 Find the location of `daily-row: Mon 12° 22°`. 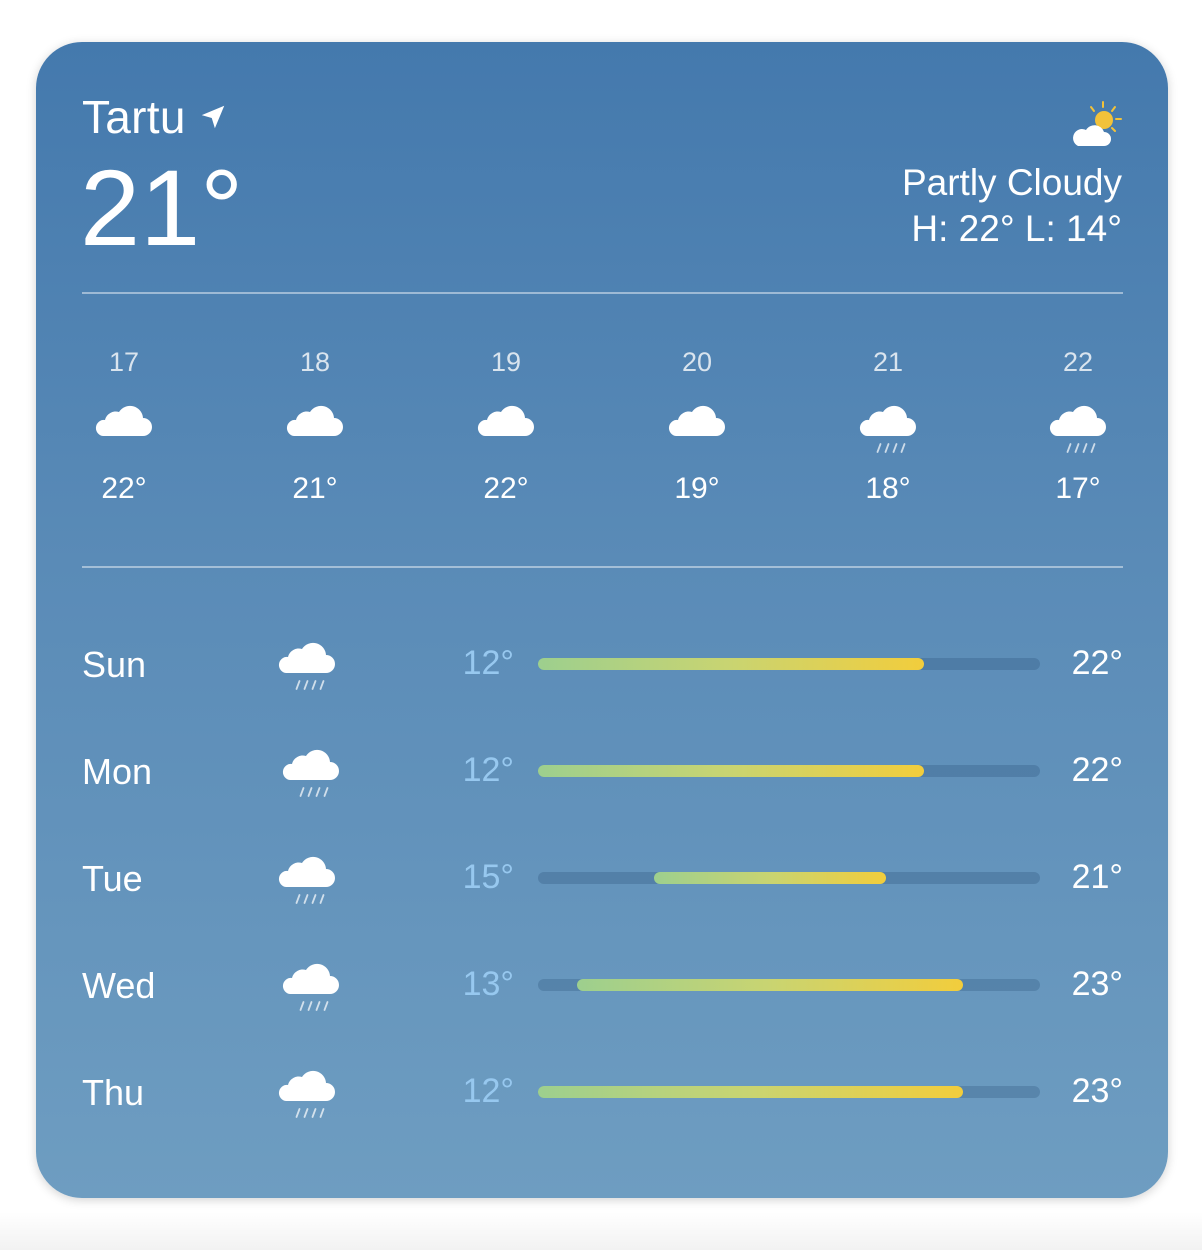

daily-row: Mon 12° 22° is located at coordinates (602, 773).